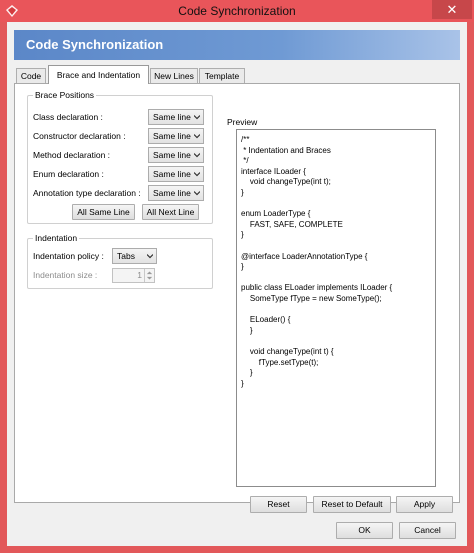 This screenshot has height=553, width=474. I want to click on close-icon: ✕, so click(452, 9).